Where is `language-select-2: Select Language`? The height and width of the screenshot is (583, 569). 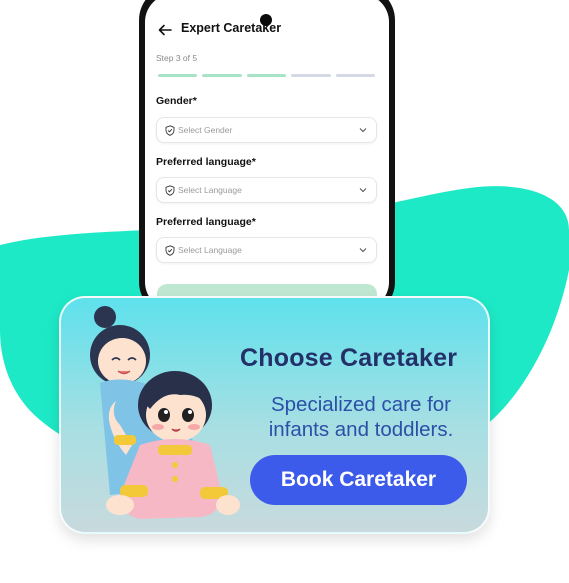
language-select-2: Select Language is located at coordinates (266, 250).